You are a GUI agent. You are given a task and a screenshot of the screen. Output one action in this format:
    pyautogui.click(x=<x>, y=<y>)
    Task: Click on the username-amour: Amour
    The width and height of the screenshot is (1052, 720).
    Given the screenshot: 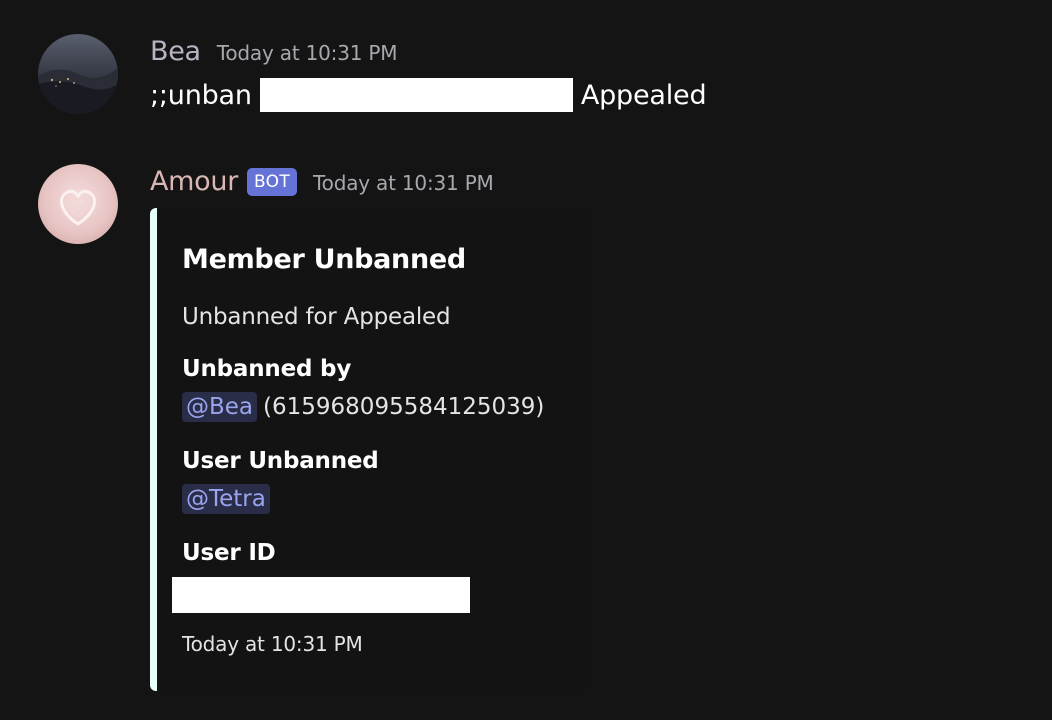 What is the action you would take?
    pyautogui.click(x=194, y=181)
    